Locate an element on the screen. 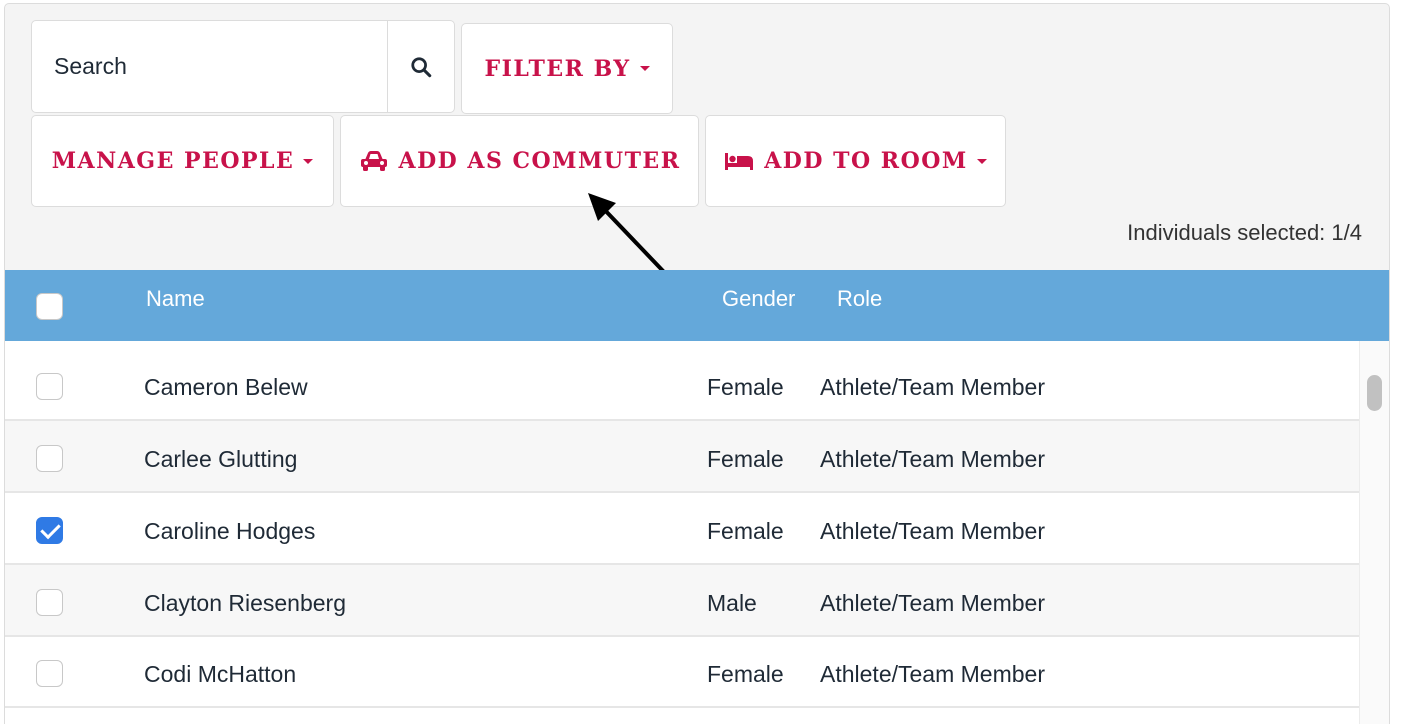 This screenshot has width=1404, height=724. manage-people-button: MANAGE PEOPLE is located at coordinates (182, 161).